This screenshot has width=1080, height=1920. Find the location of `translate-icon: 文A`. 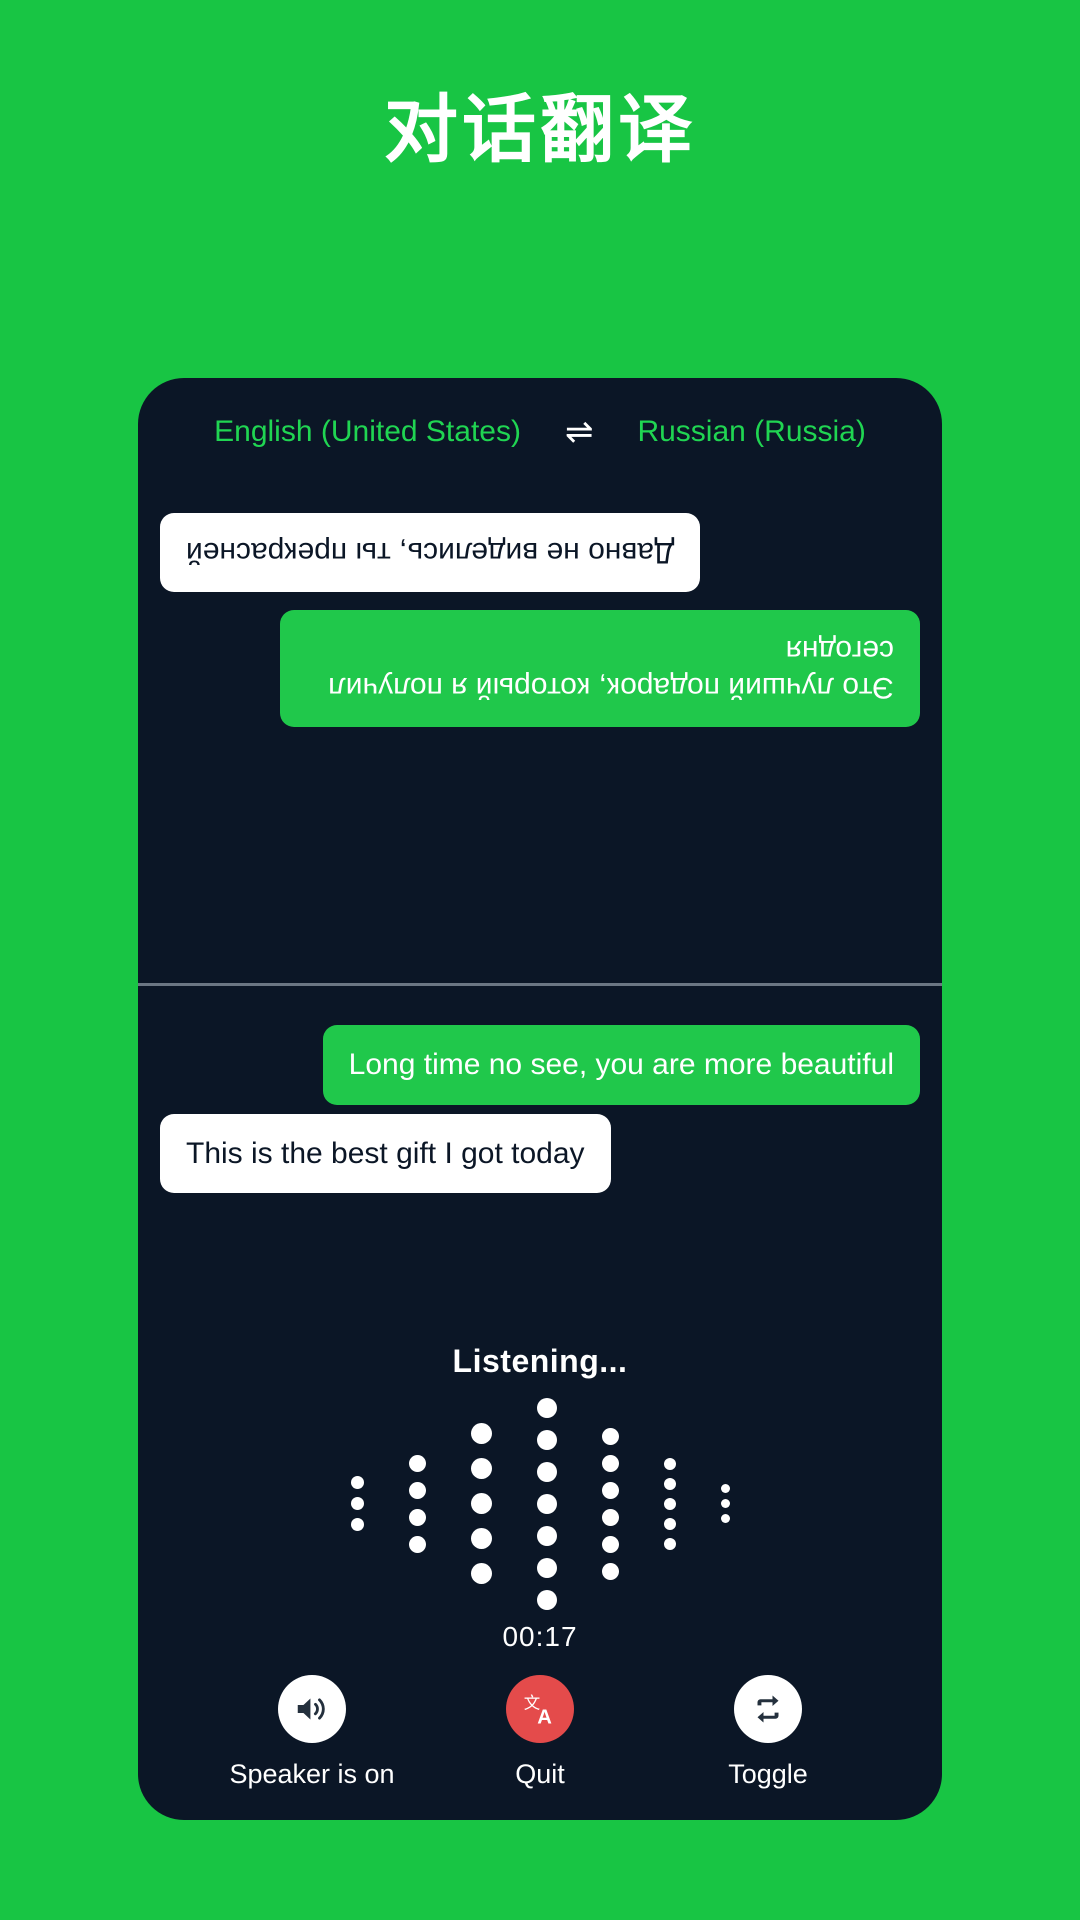

translate-icon: 文A is located at coordinates (540, 1709).